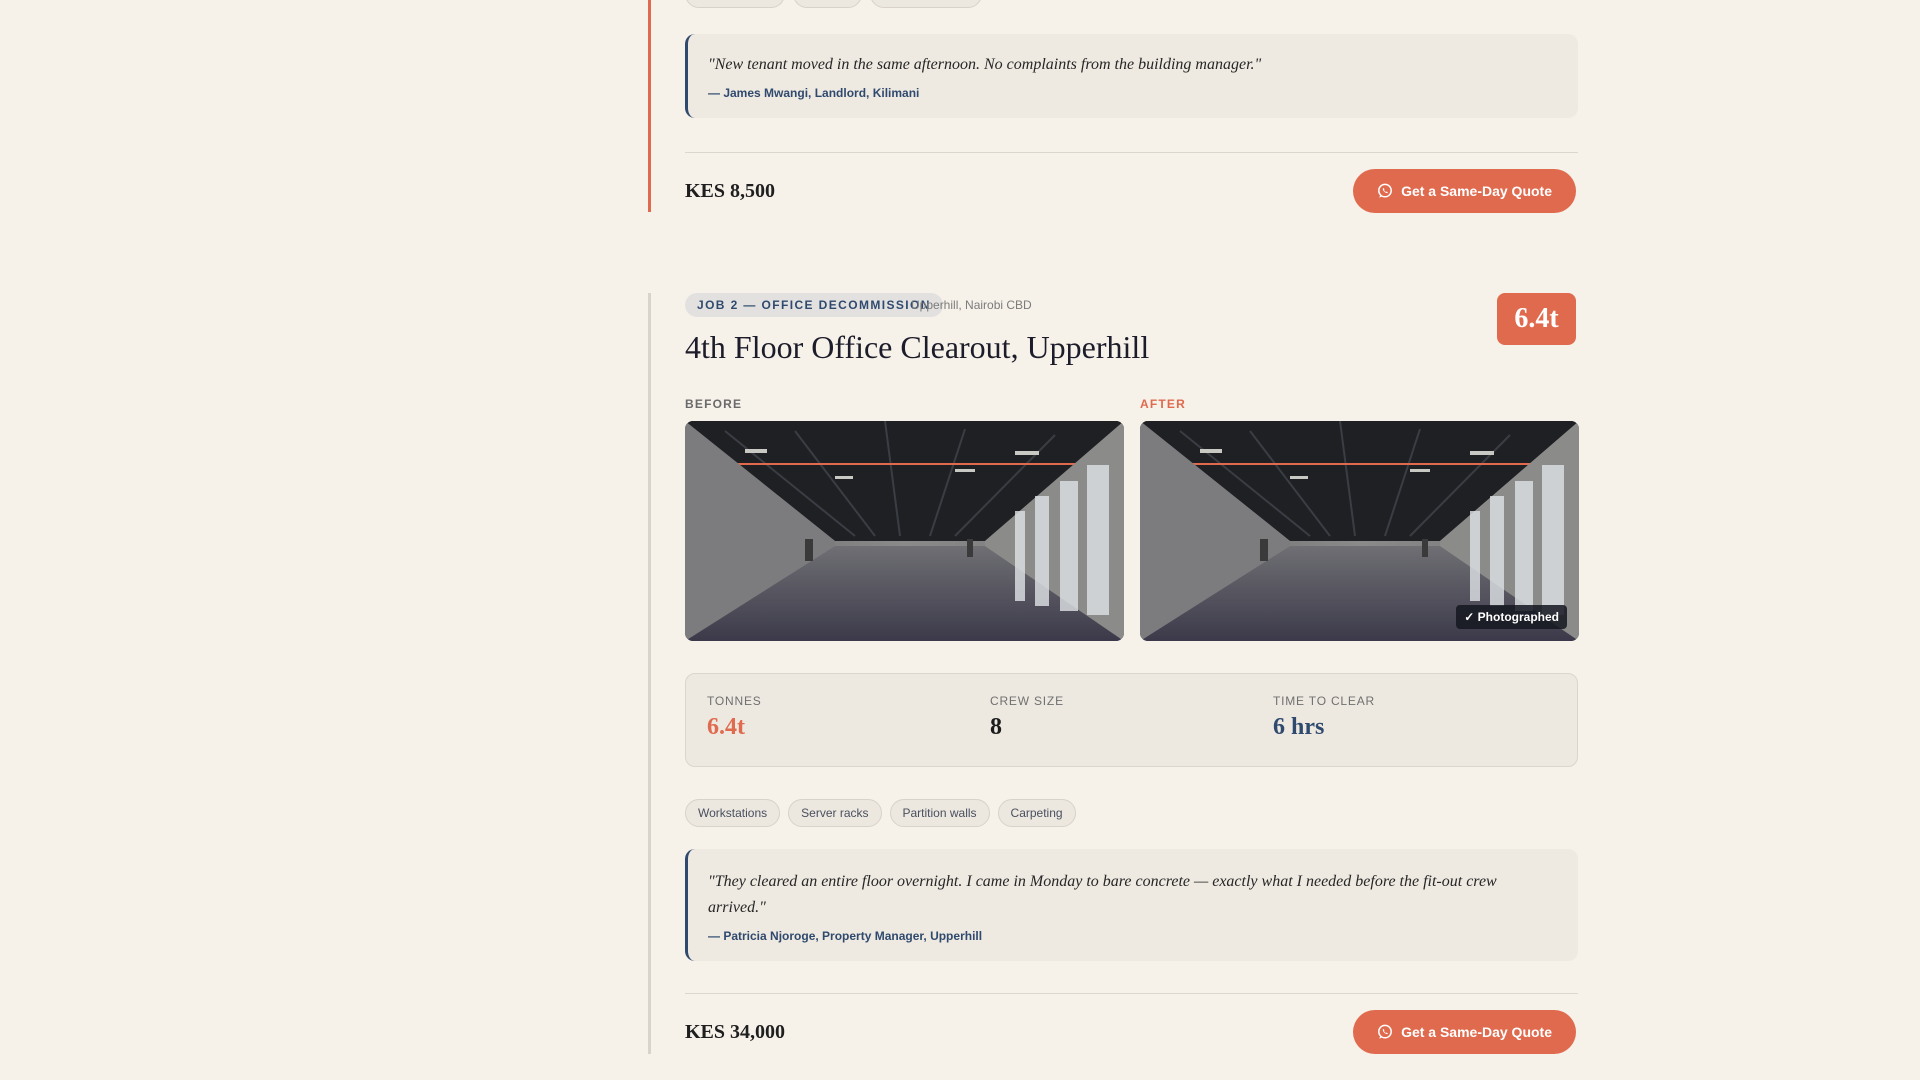  What do you see at coordinates (848, 720) in the screenshot?
I see `stat-tonnes: TONNES 6.4t` at bounding box center [848, 720].